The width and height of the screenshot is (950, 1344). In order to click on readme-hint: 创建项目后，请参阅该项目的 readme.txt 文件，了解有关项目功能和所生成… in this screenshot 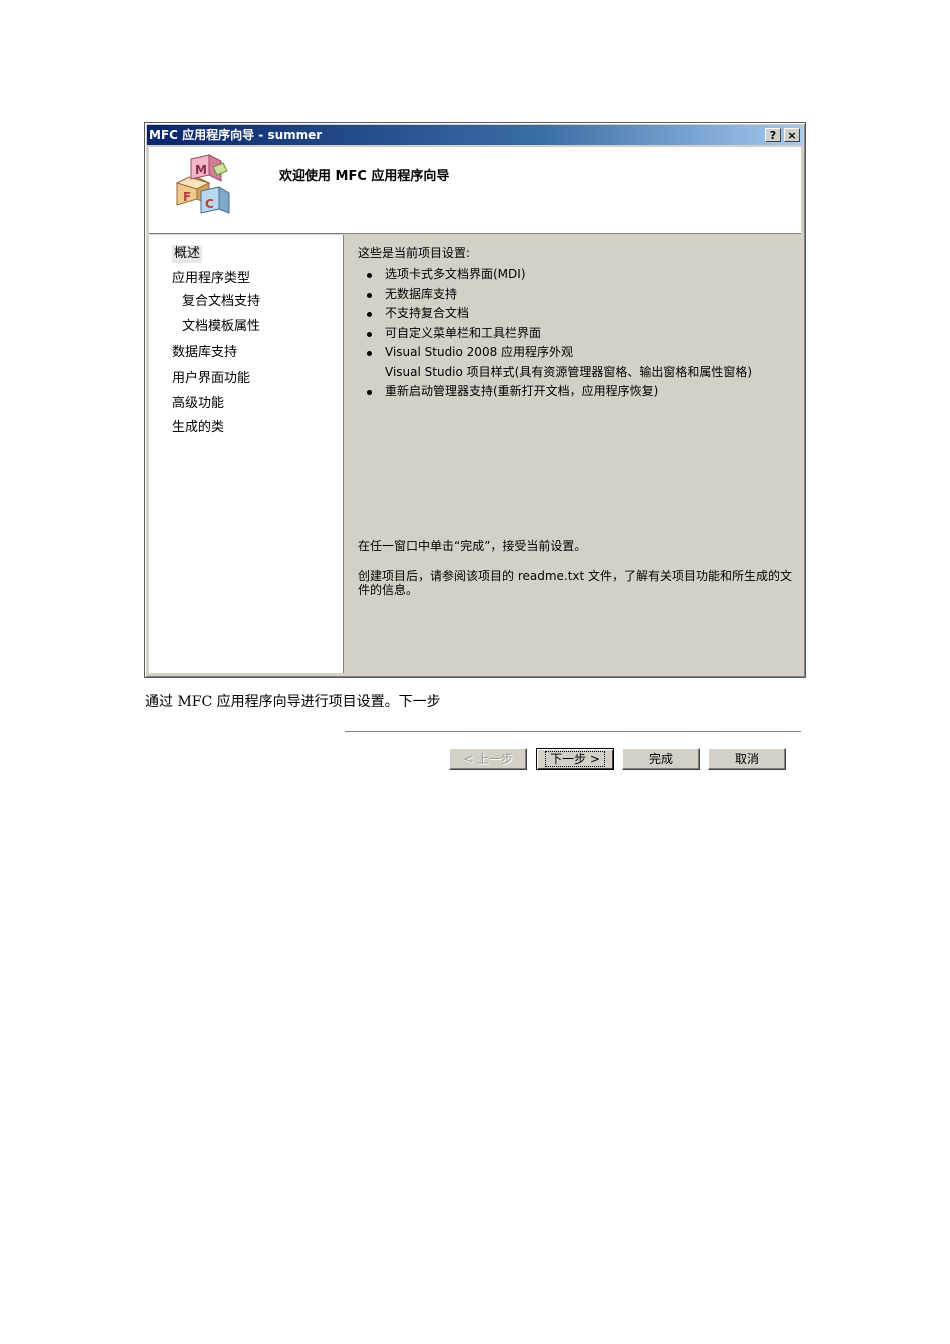, I will do `click(575, 583)`.